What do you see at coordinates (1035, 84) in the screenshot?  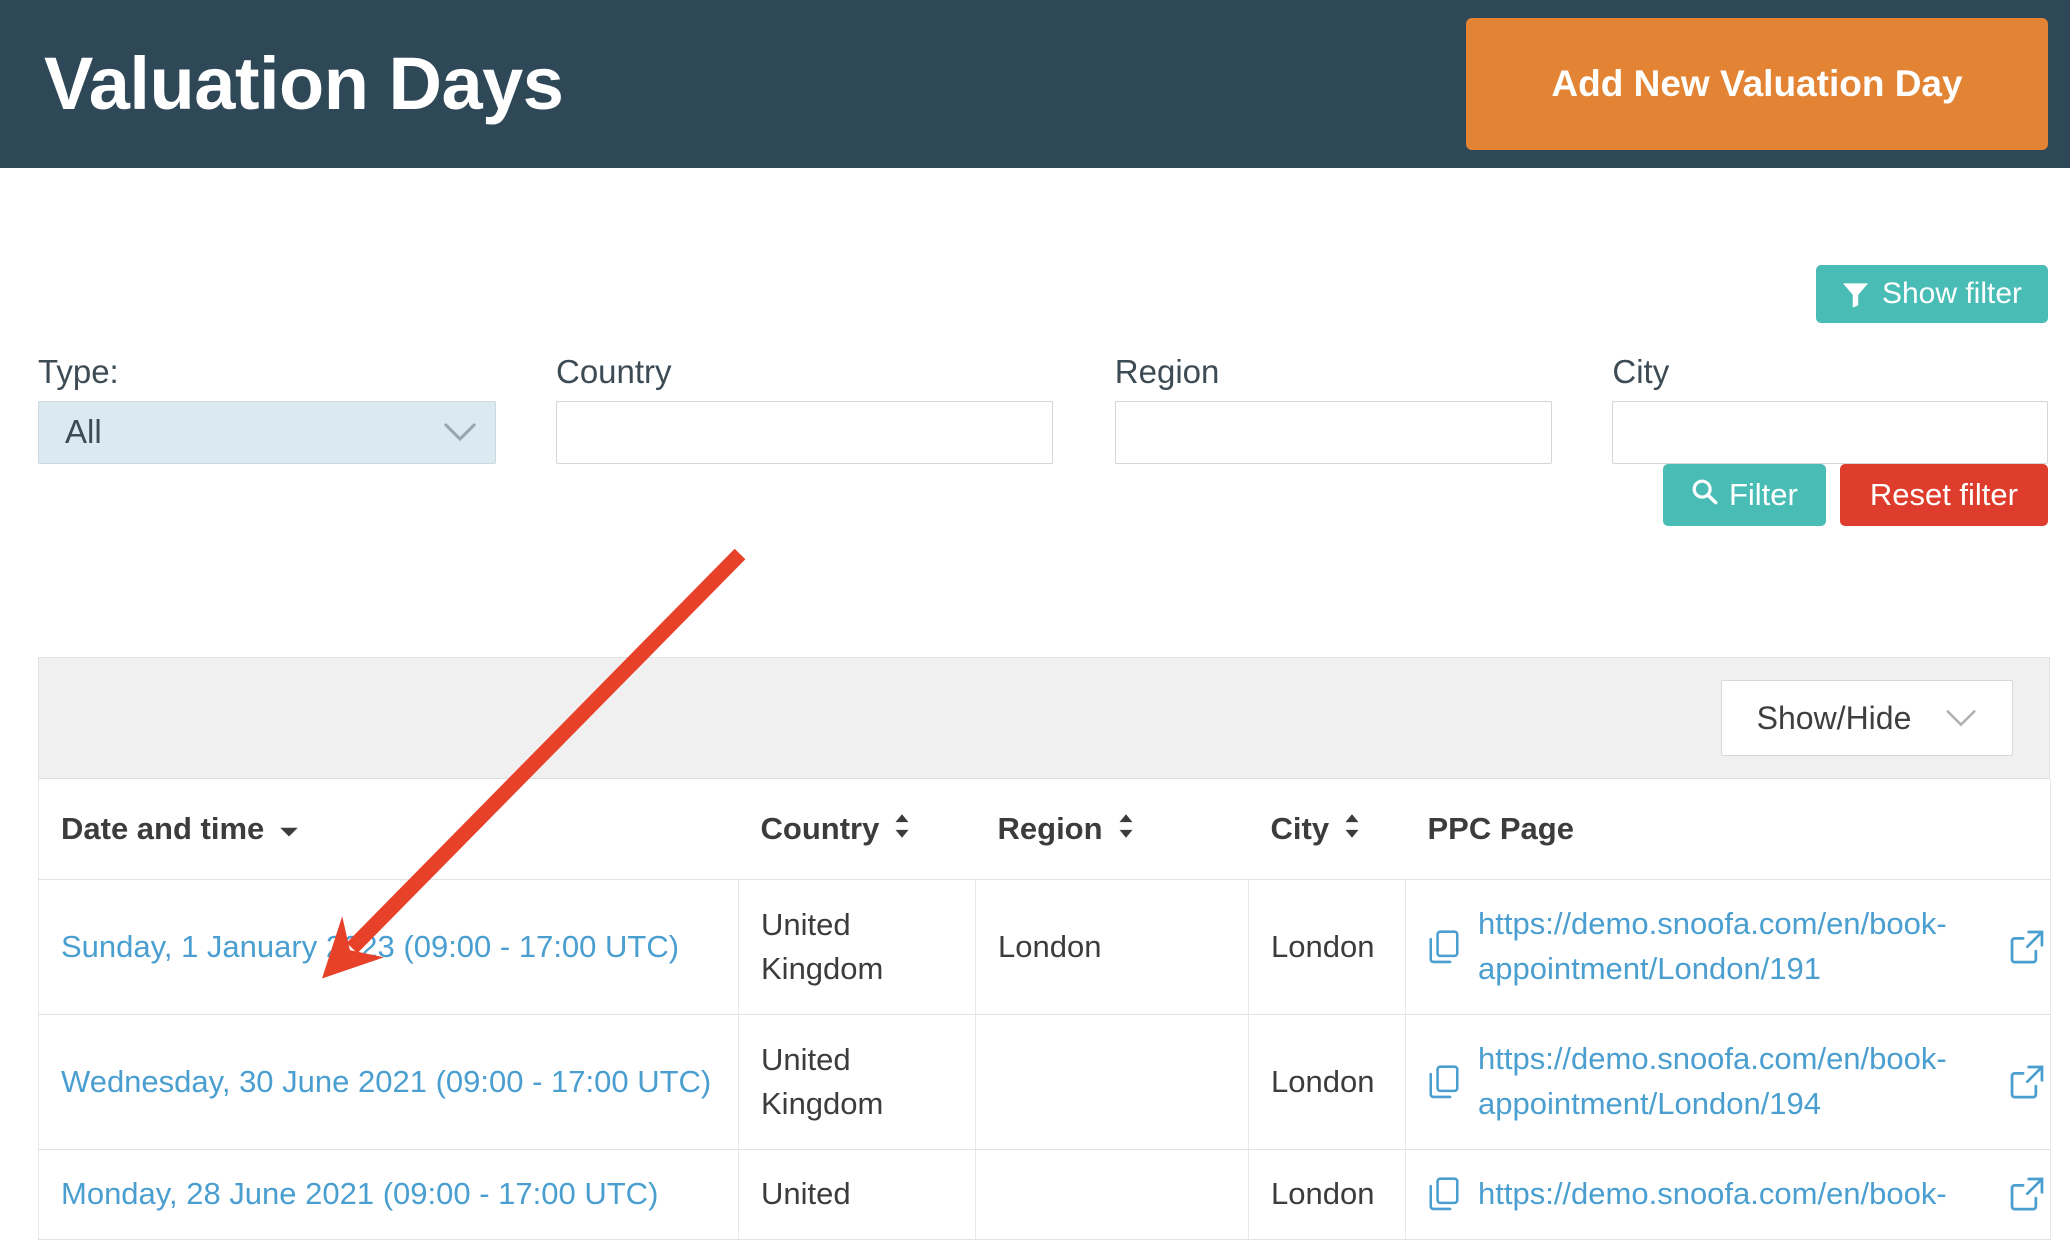 I see `page-header: Valuation Days Add New Valuation Day` at bounding box center [1035, 84].